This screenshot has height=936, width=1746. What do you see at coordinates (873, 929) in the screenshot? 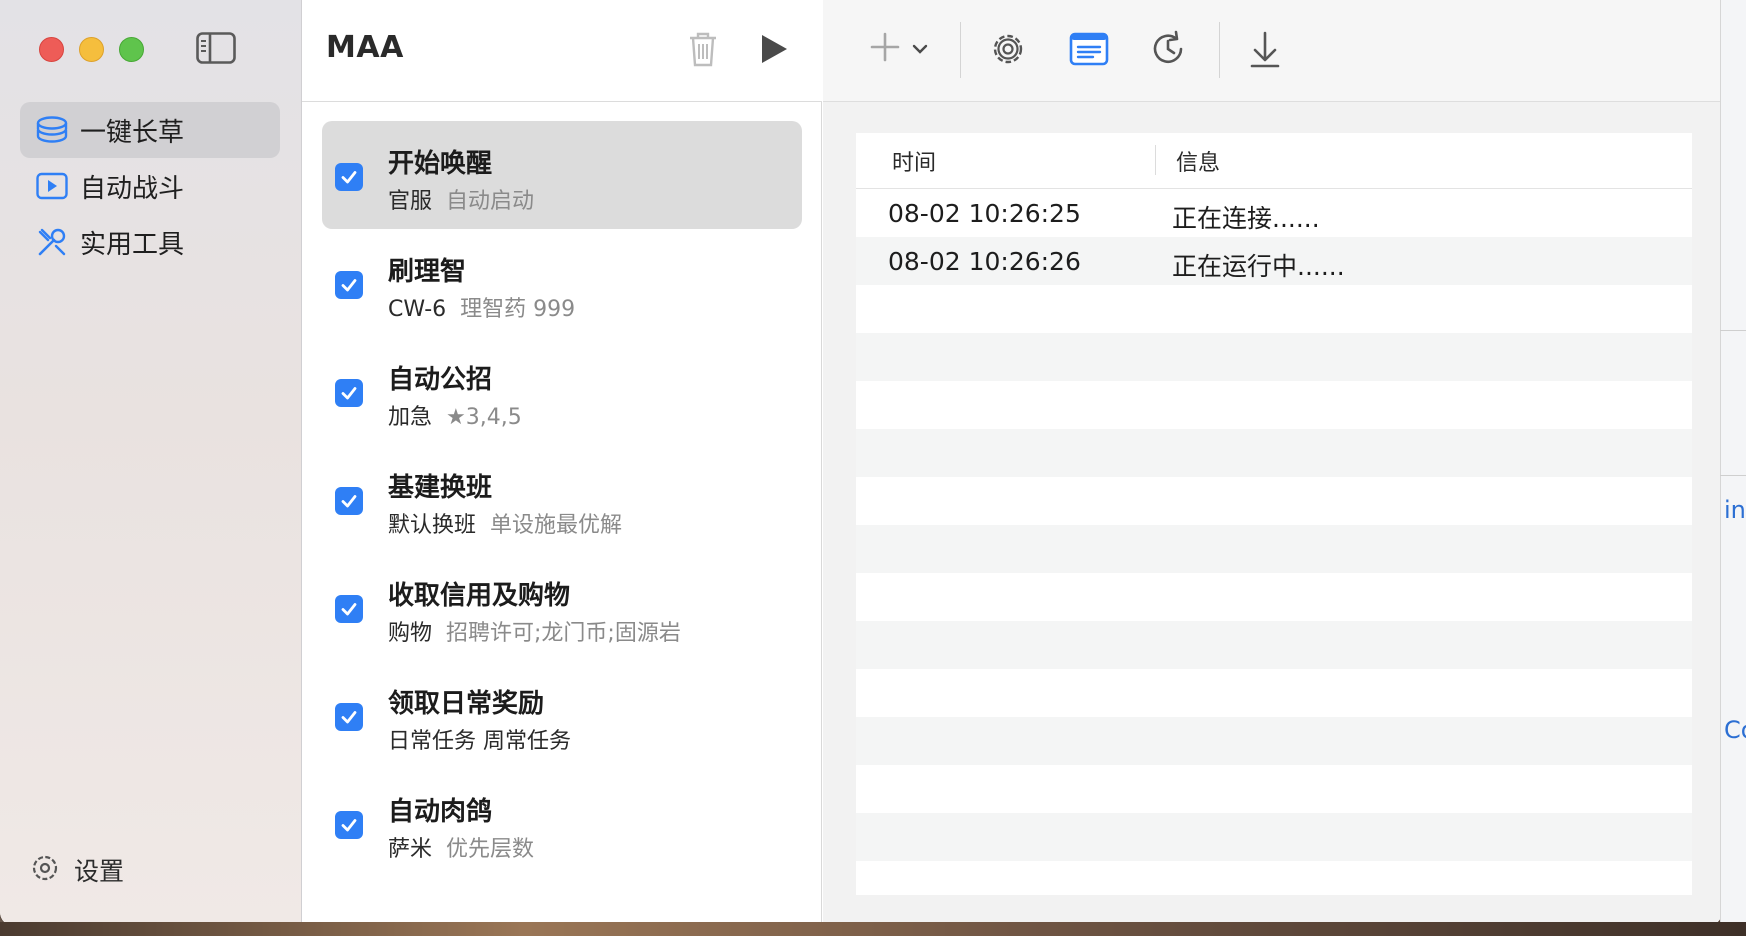
I see `desktop-wallpaper` at bounding box center [873, 929].